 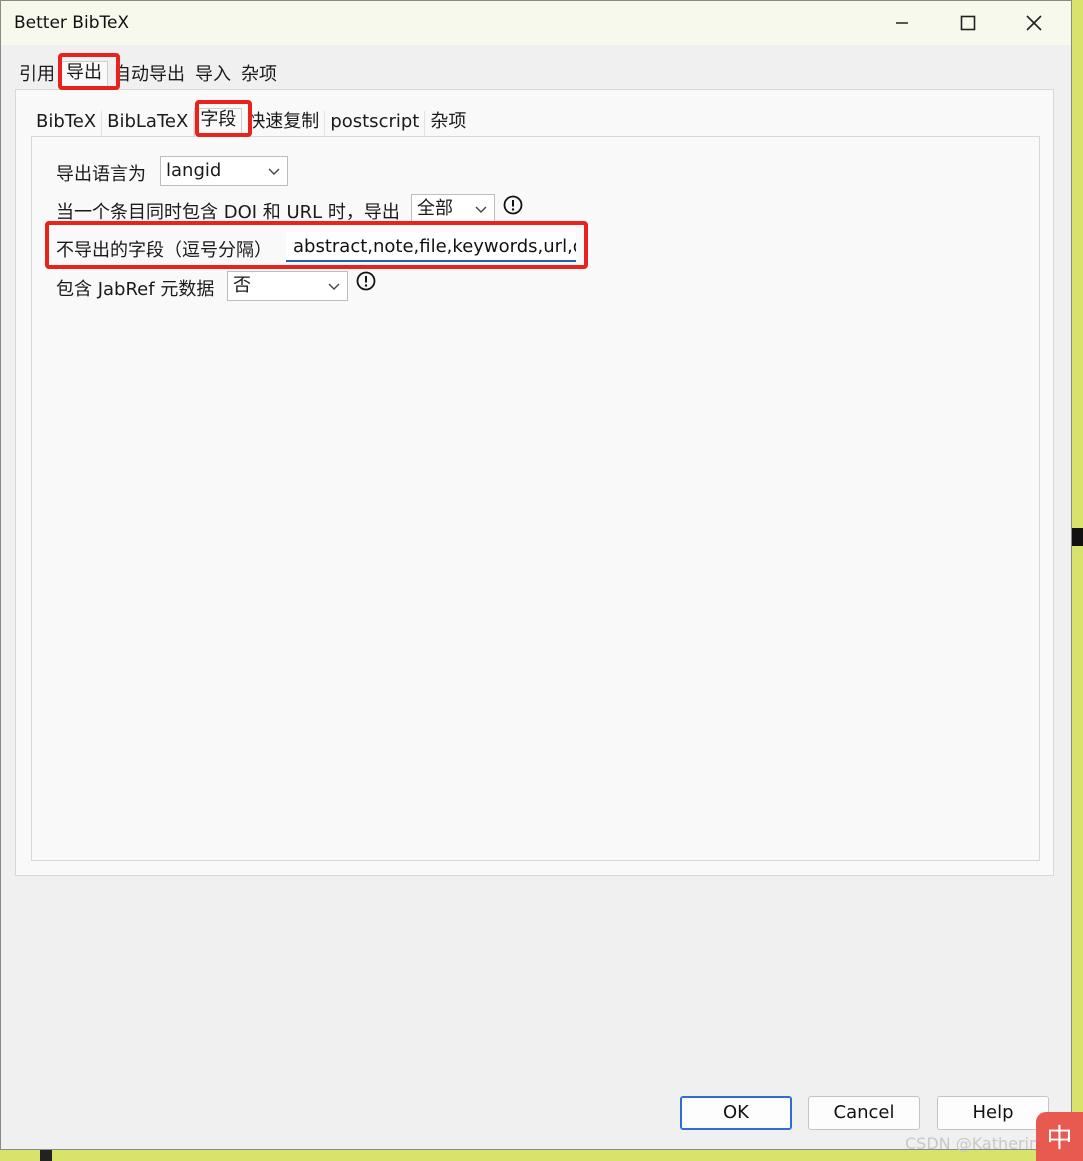 I want to click on minimize-icon, so click(x=902, y=23).